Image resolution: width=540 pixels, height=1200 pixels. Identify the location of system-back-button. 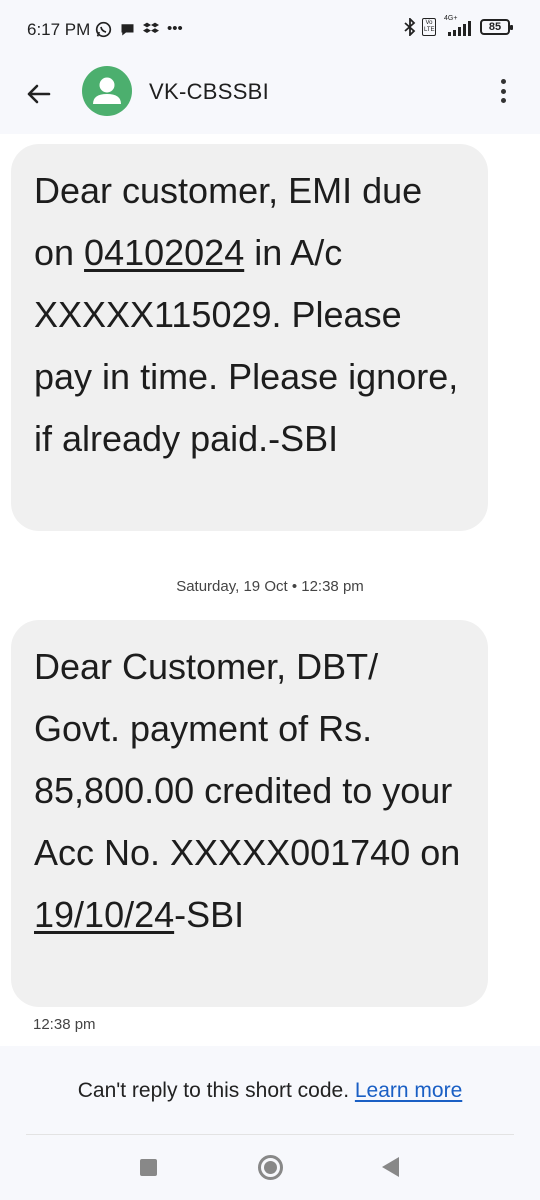
(390, 1167).